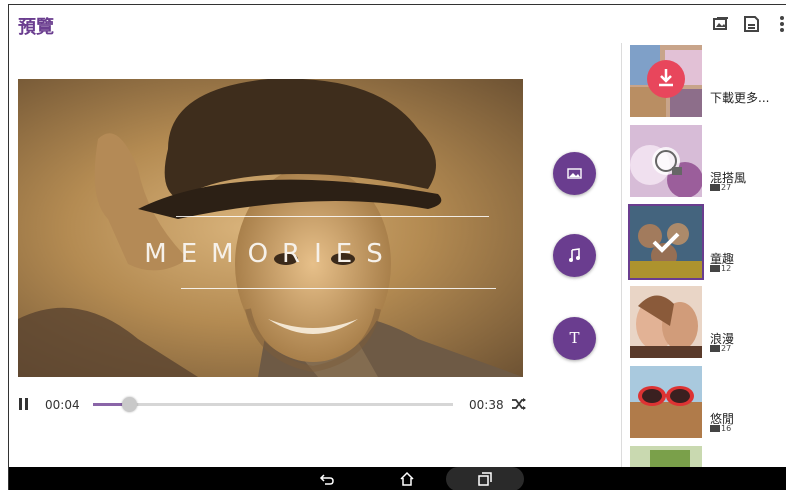 This screenshot has width=786, height=490. I want to click on theme-item: 悠閒 16, so click(708, 402).